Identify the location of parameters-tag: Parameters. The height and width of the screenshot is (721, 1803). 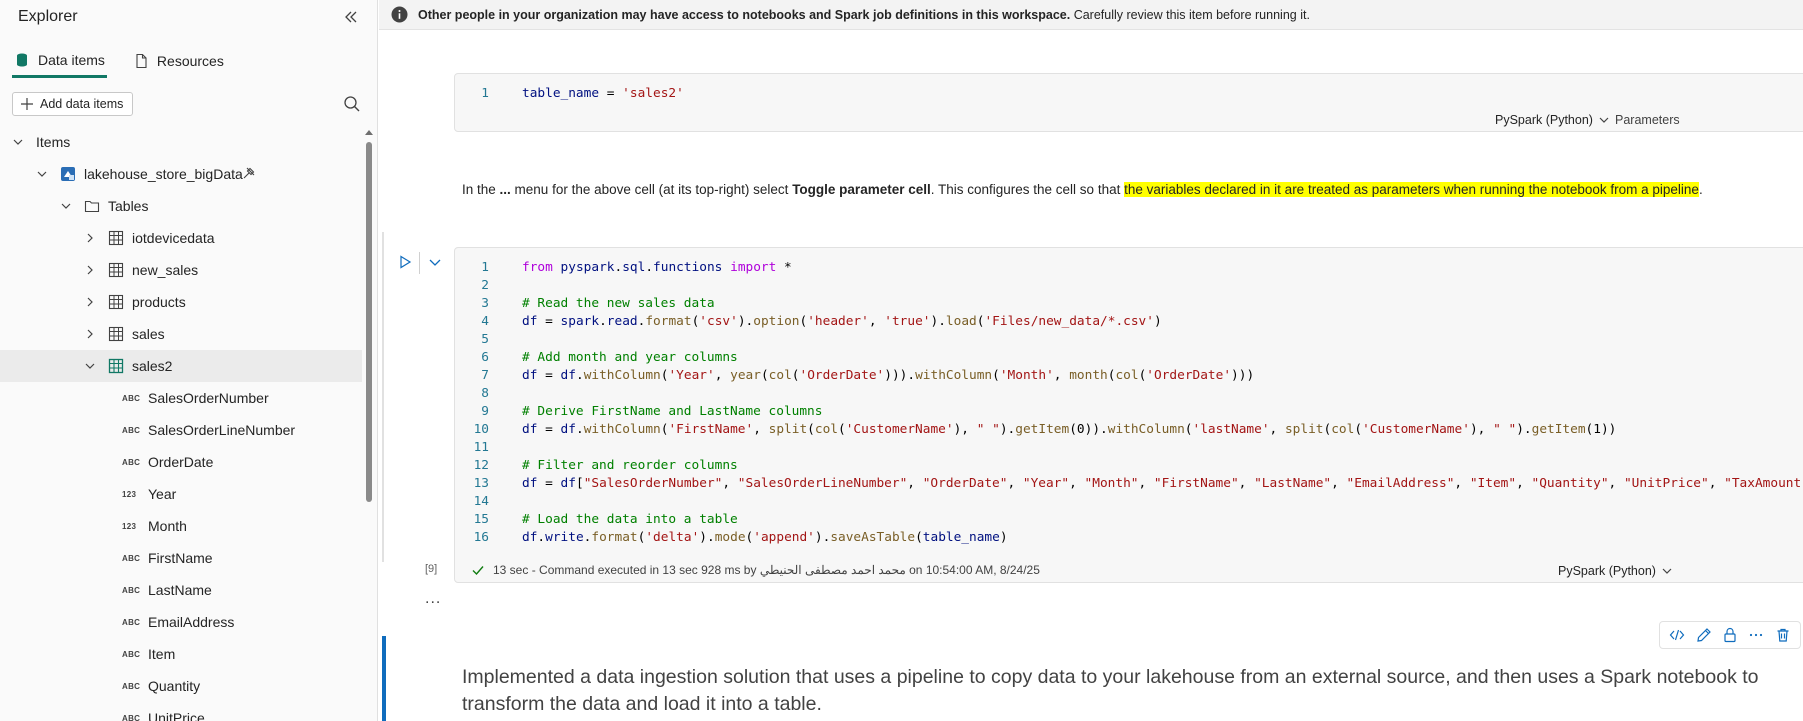
(1647, 120).